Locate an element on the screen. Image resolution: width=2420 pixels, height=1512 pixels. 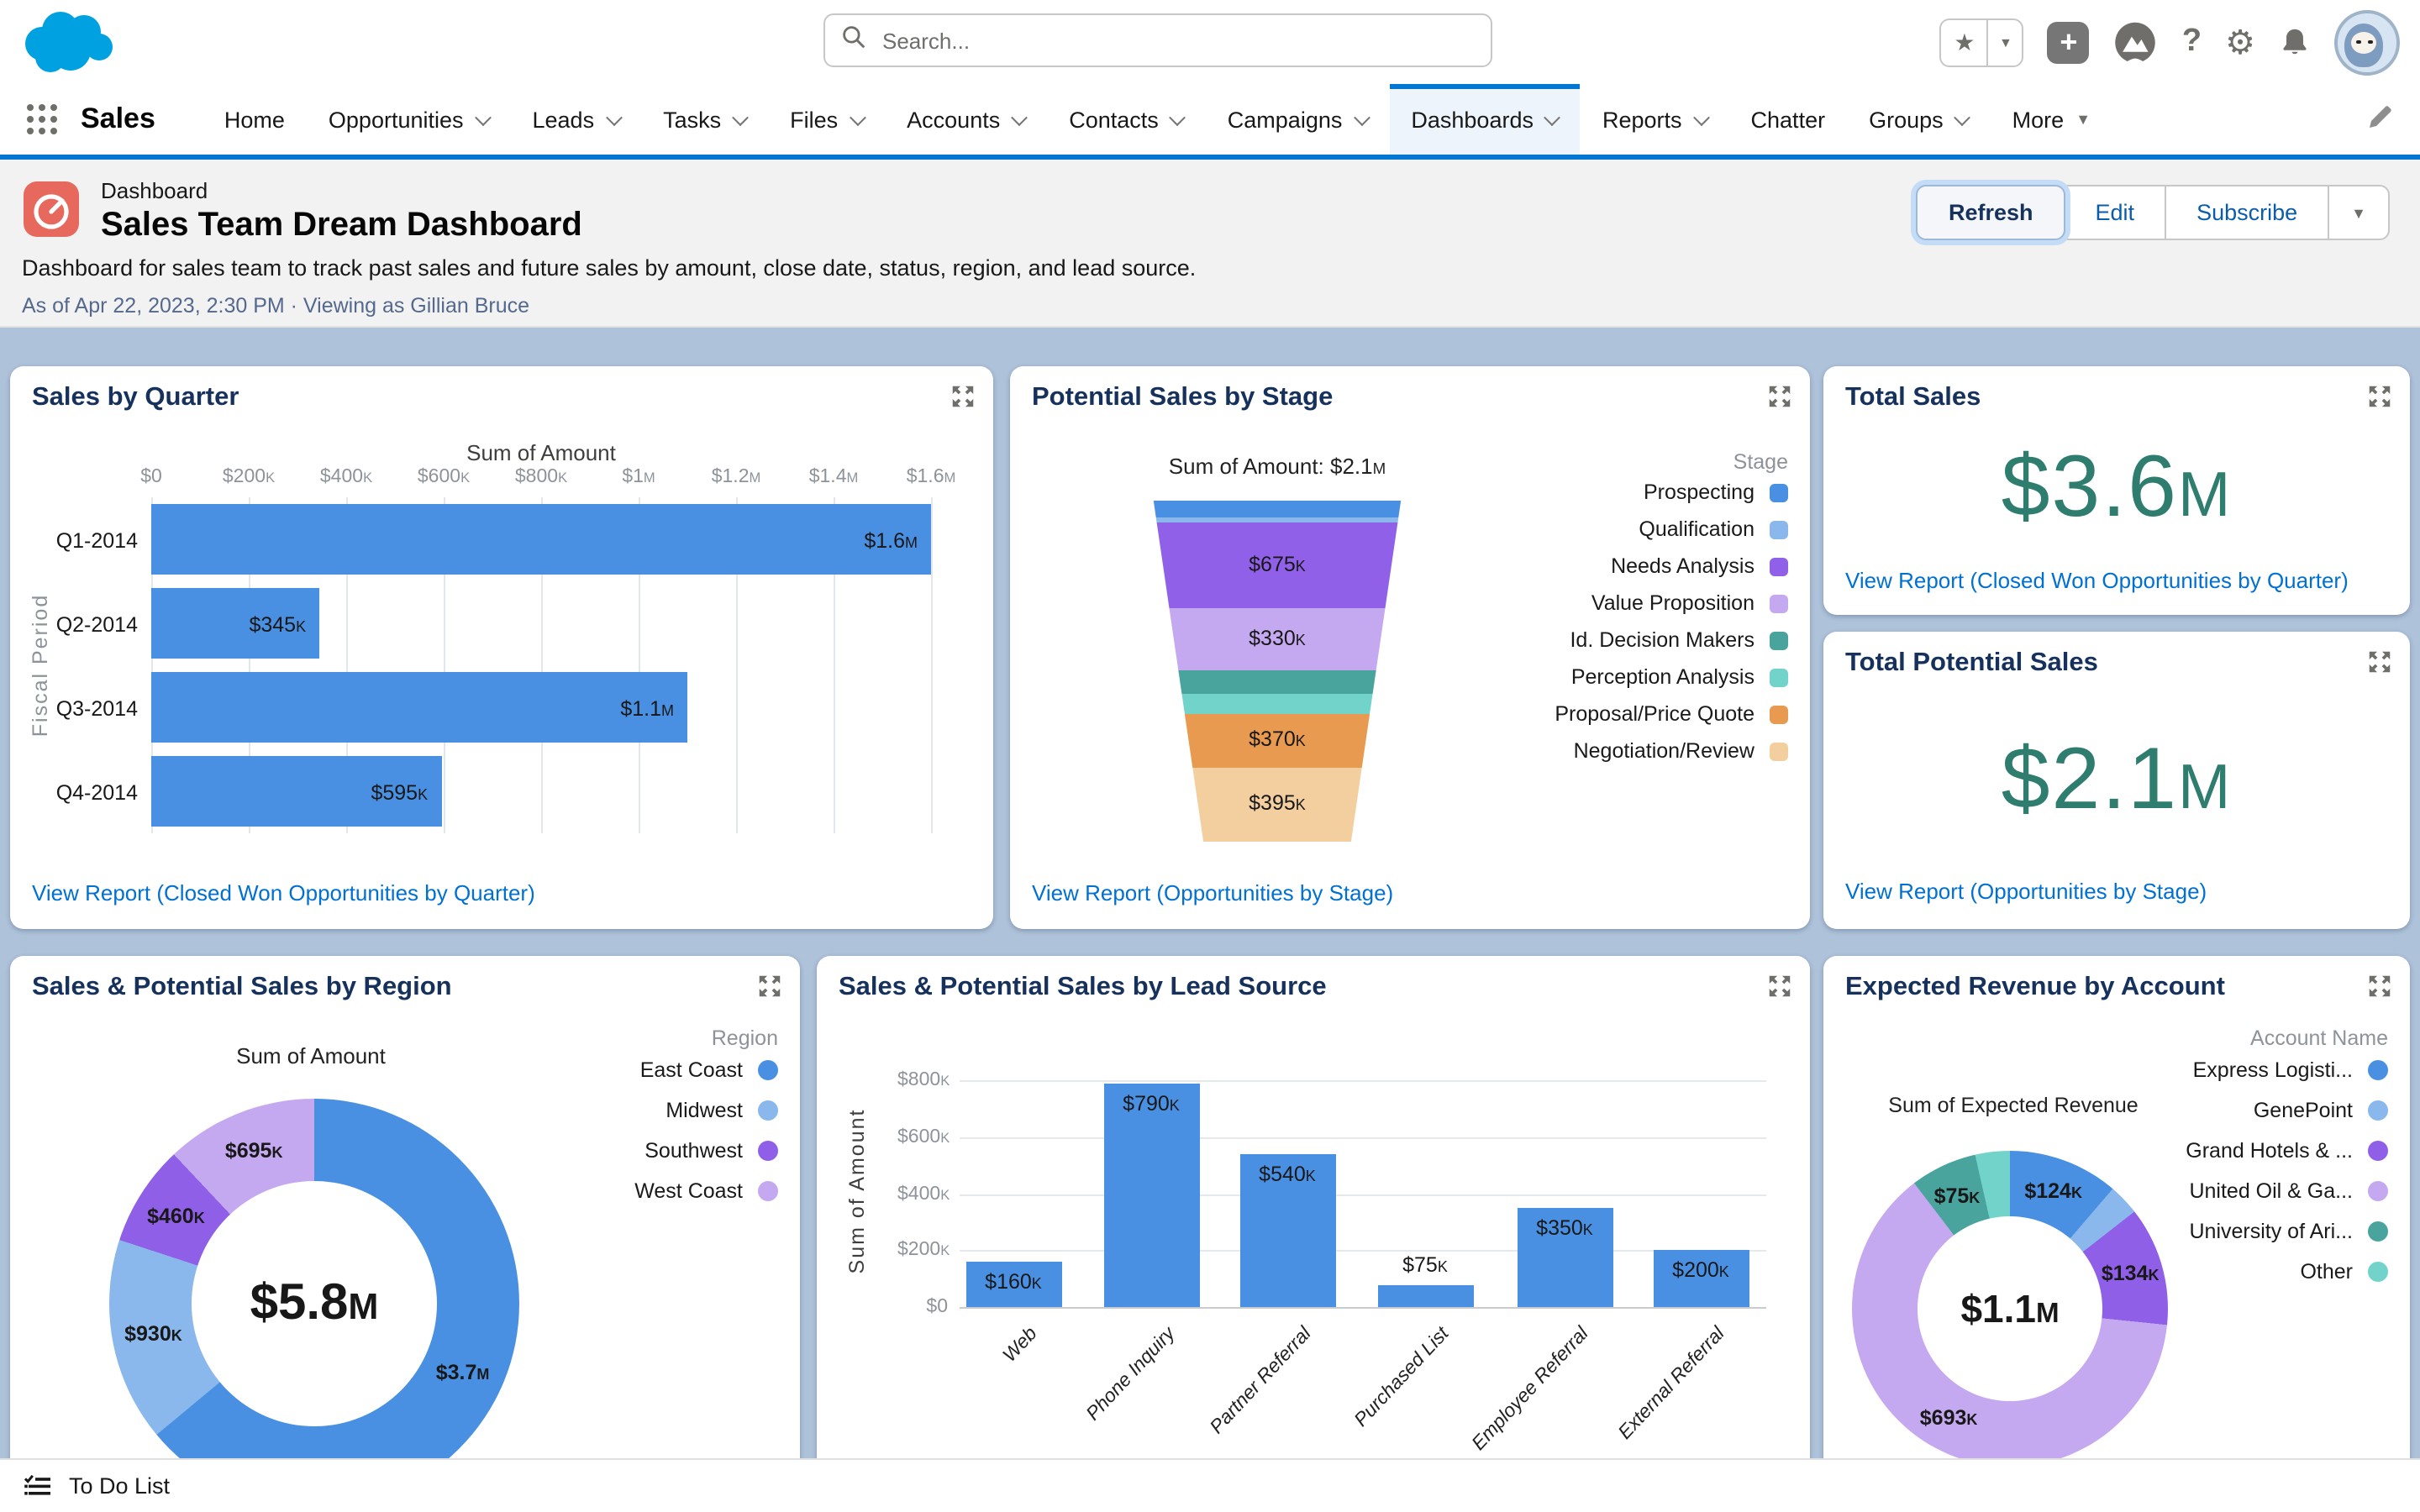
category-label: Q4-2014 is located at coordinates (96, 793).